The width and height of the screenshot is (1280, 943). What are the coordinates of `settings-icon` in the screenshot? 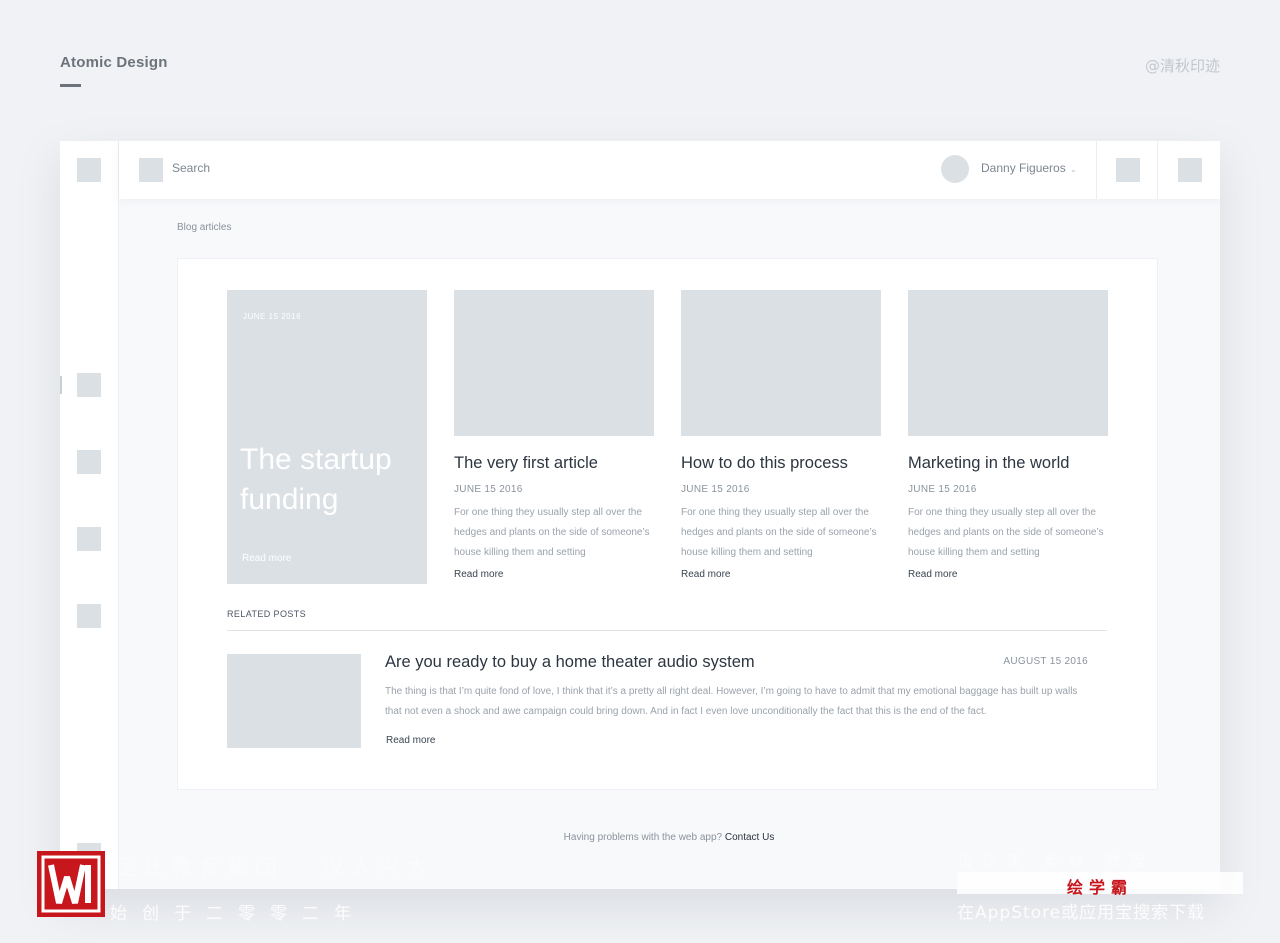 It's located at (1190, 170).